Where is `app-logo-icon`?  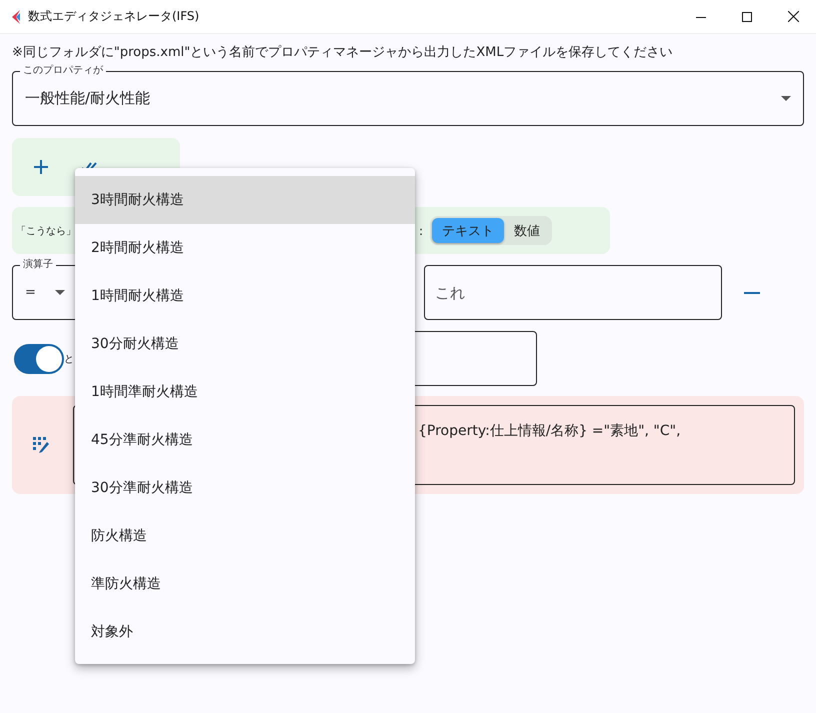 app-logo-icon is located at coordinates (16, 17).